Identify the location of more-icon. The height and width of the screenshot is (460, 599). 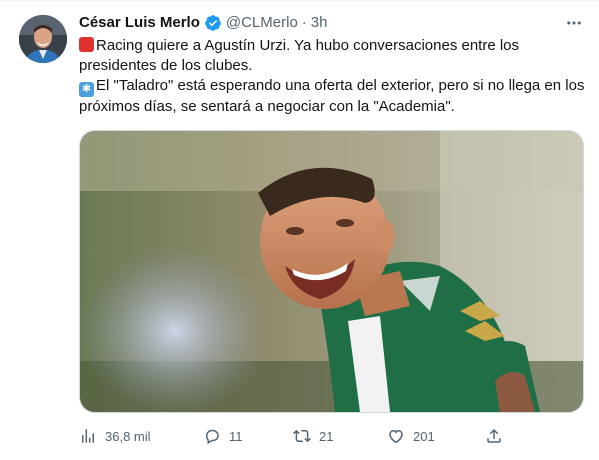
(574, 23).